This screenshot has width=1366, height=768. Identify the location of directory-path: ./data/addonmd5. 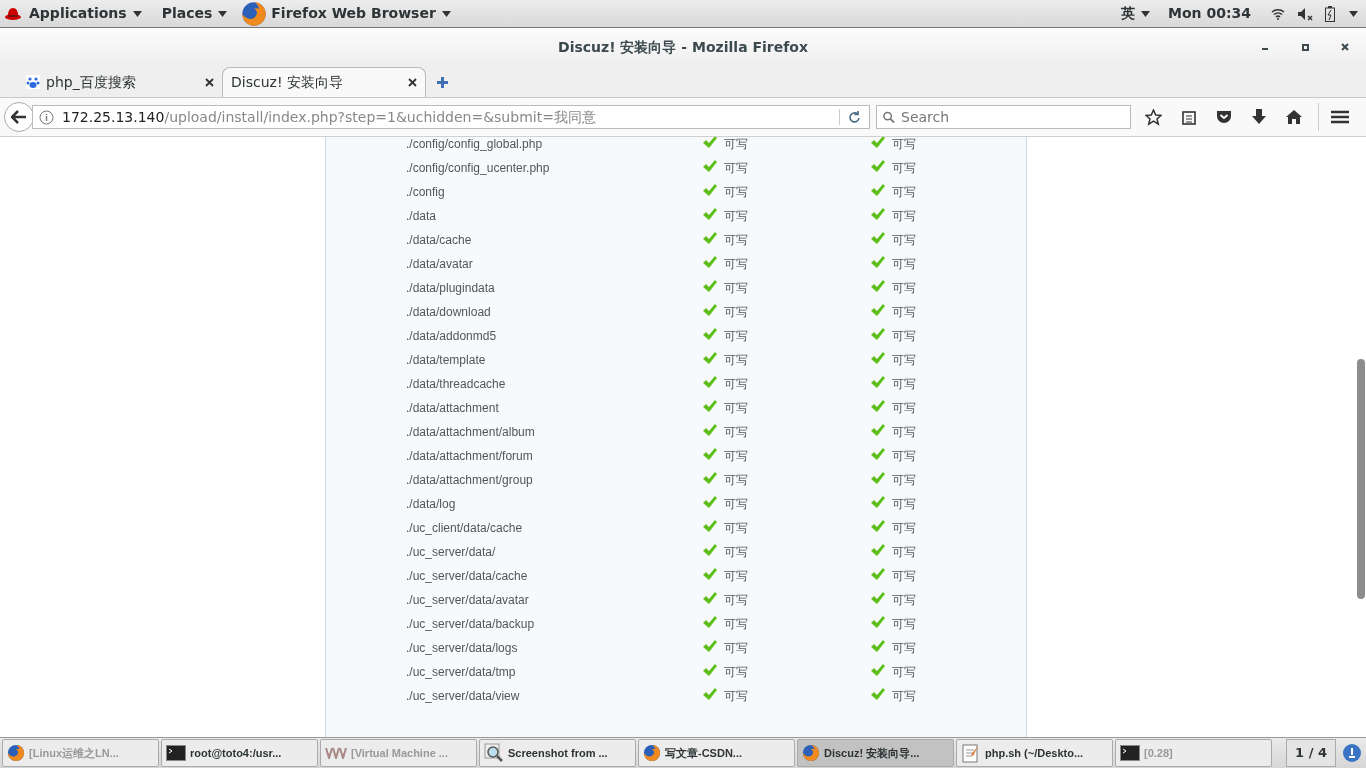
(452, 336).